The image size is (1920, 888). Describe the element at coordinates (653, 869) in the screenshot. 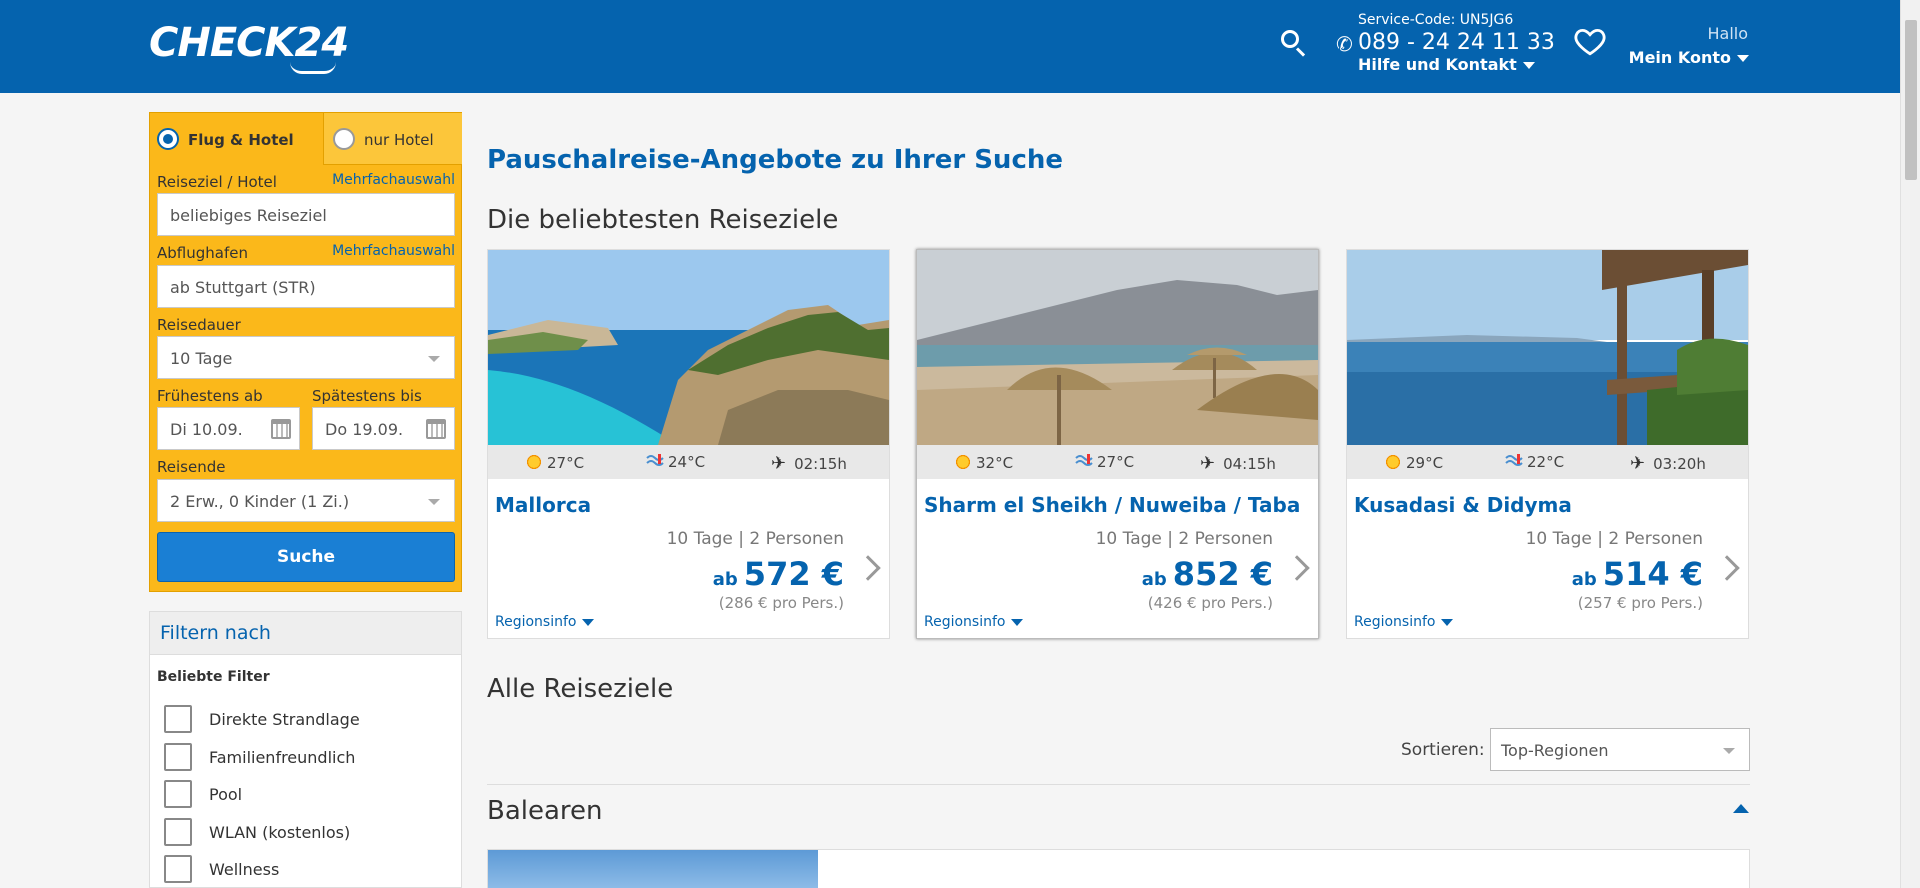

I see `region-image` at that location.